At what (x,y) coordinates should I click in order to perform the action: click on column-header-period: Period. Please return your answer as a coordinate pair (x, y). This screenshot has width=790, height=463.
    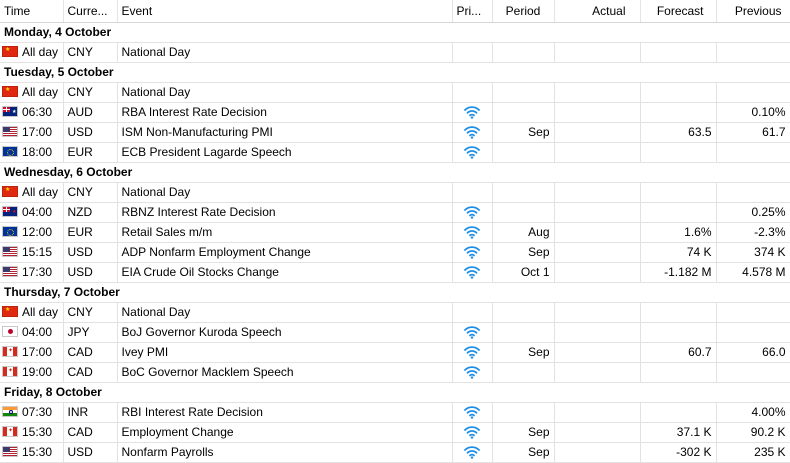
    Looking at the image, I should click on (523, 11).